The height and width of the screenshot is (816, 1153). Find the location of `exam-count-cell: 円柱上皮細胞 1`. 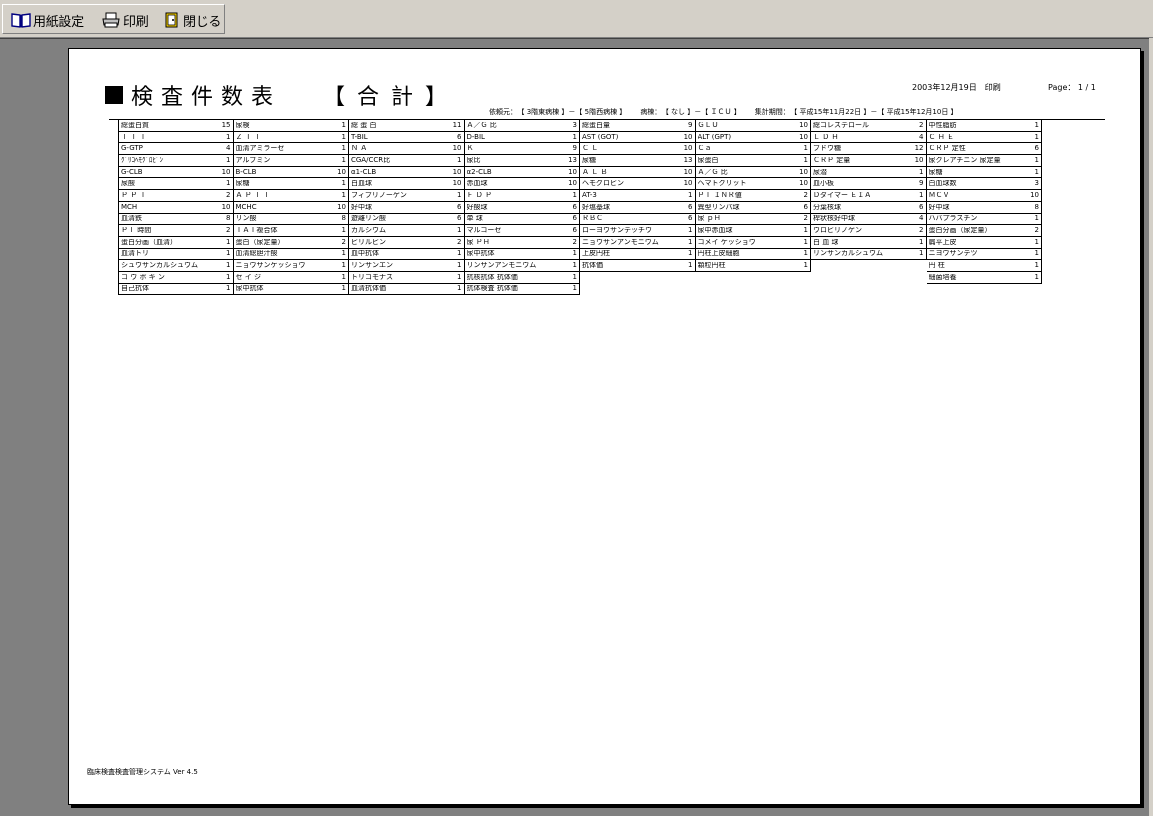

exam-count-cell: 円柱上皮細胞 1 is located at coordinates (753, 254).